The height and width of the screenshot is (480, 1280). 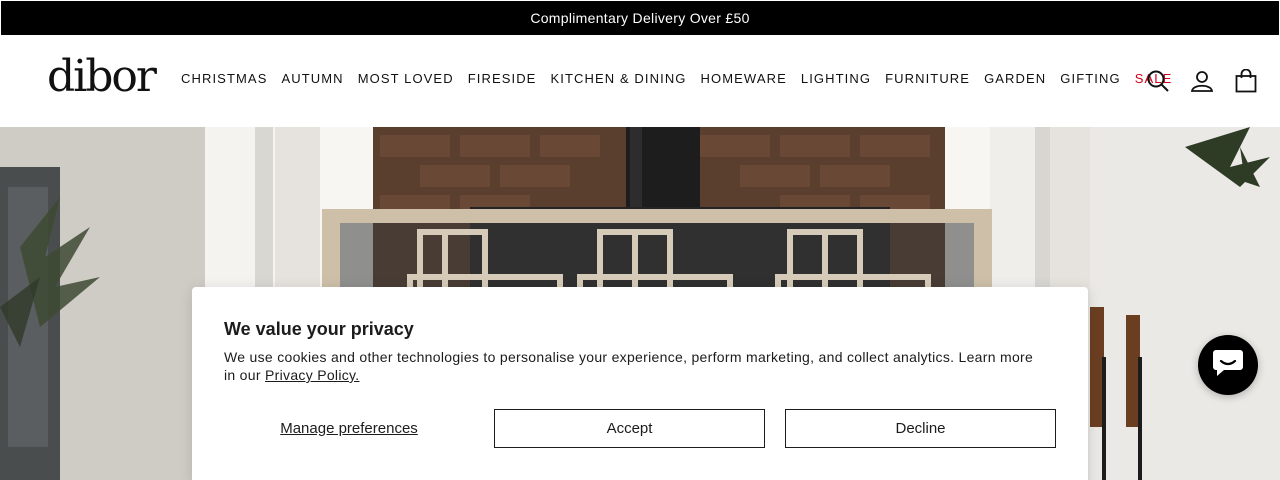 I want to click on account-icon, so click(x=1202, y=81).